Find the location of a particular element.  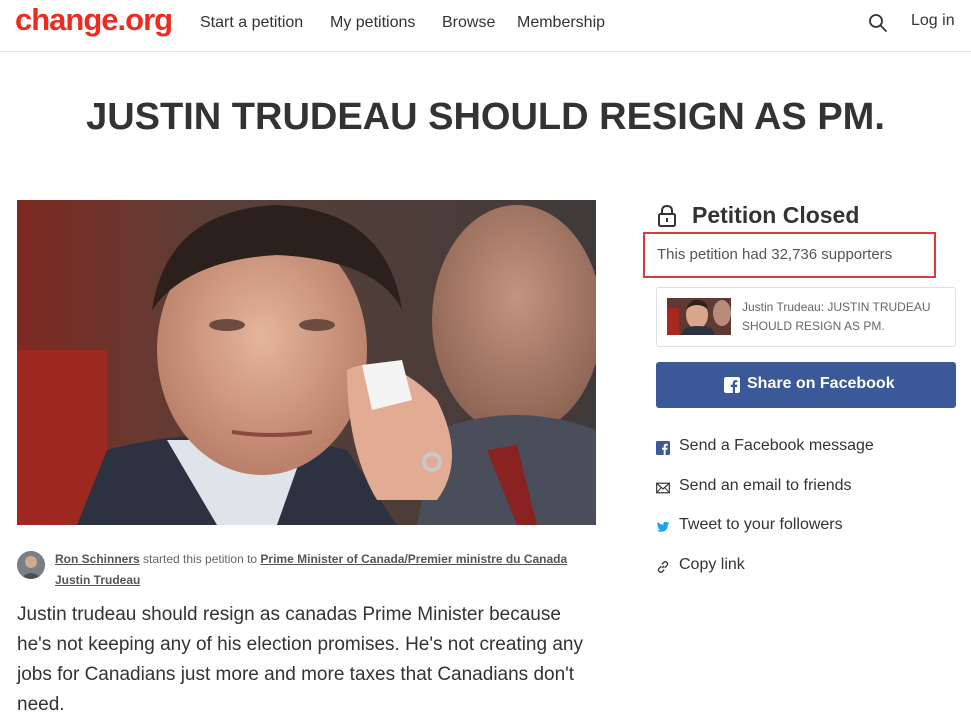

search-icon is located at coordinates (878, 23).